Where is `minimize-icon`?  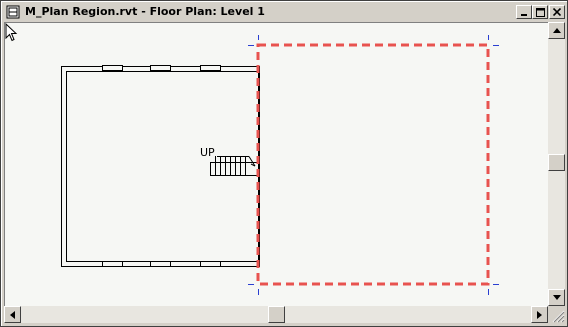 minimize-icon is located at coordinates (524, 15).